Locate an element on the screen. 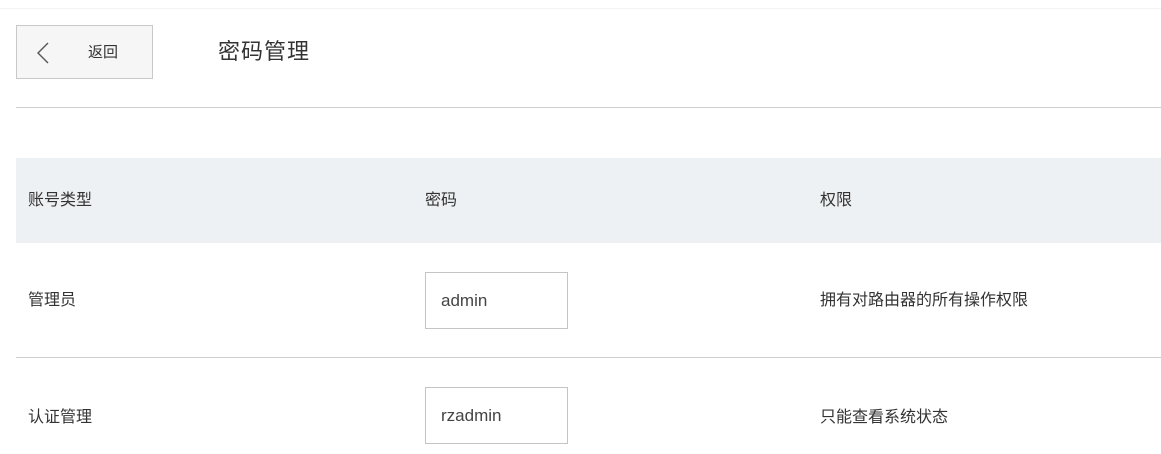  page-title: 密码管理 is located at coordinates (264, 51).